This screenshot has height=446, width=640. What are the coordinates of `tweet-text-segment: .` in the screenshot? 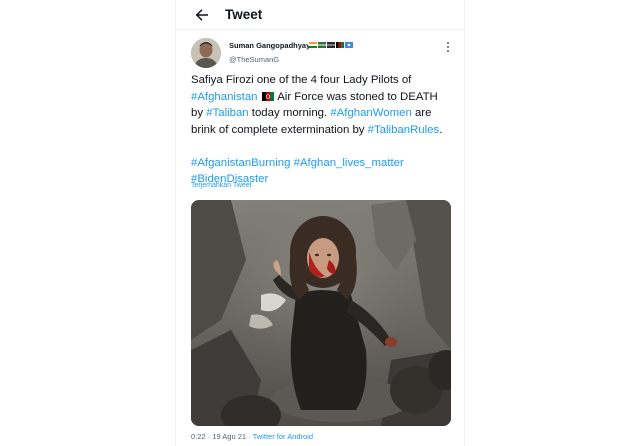 It's located at (441, 129).